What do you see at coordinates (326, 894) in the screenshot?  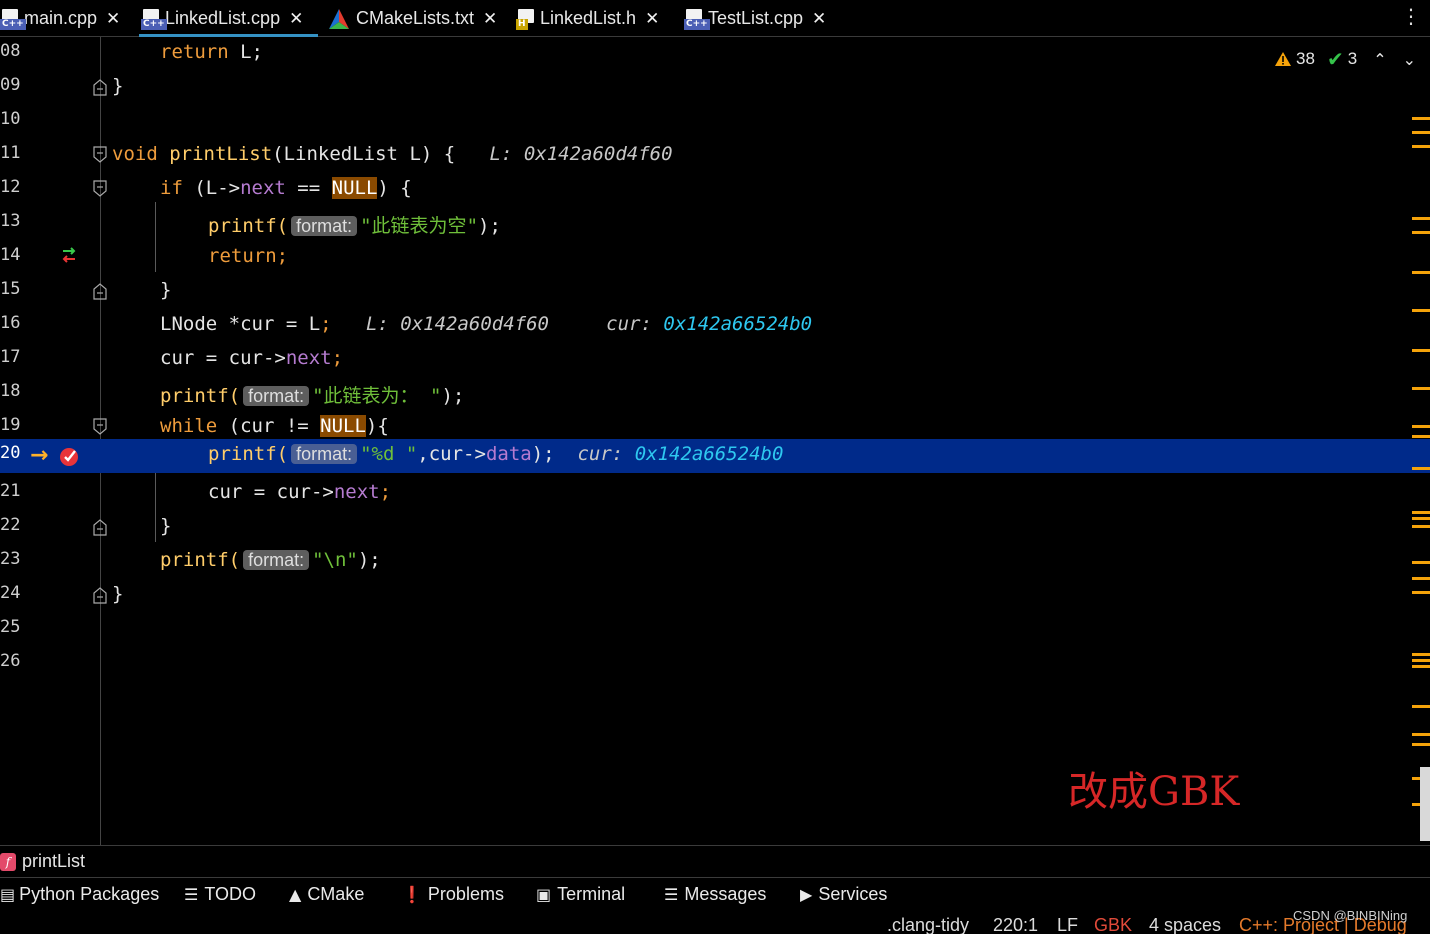 I see `tool-cmake: ▲ CMake` at bounding box center [326, 894].